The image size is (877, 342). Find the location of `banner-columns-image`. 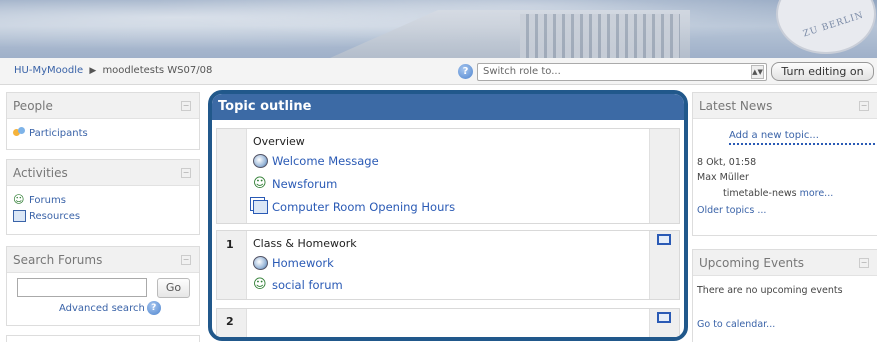

banner-columns-image is located at coordinates (600, 36).